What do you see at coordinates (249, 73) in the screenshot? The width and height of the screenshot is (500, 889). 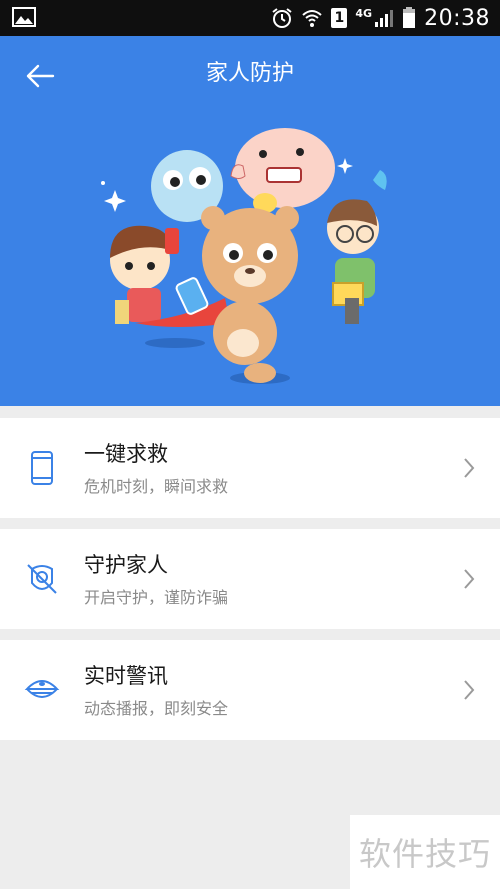 I see `page-title: 家人防护` at bounding box center [249, 73].